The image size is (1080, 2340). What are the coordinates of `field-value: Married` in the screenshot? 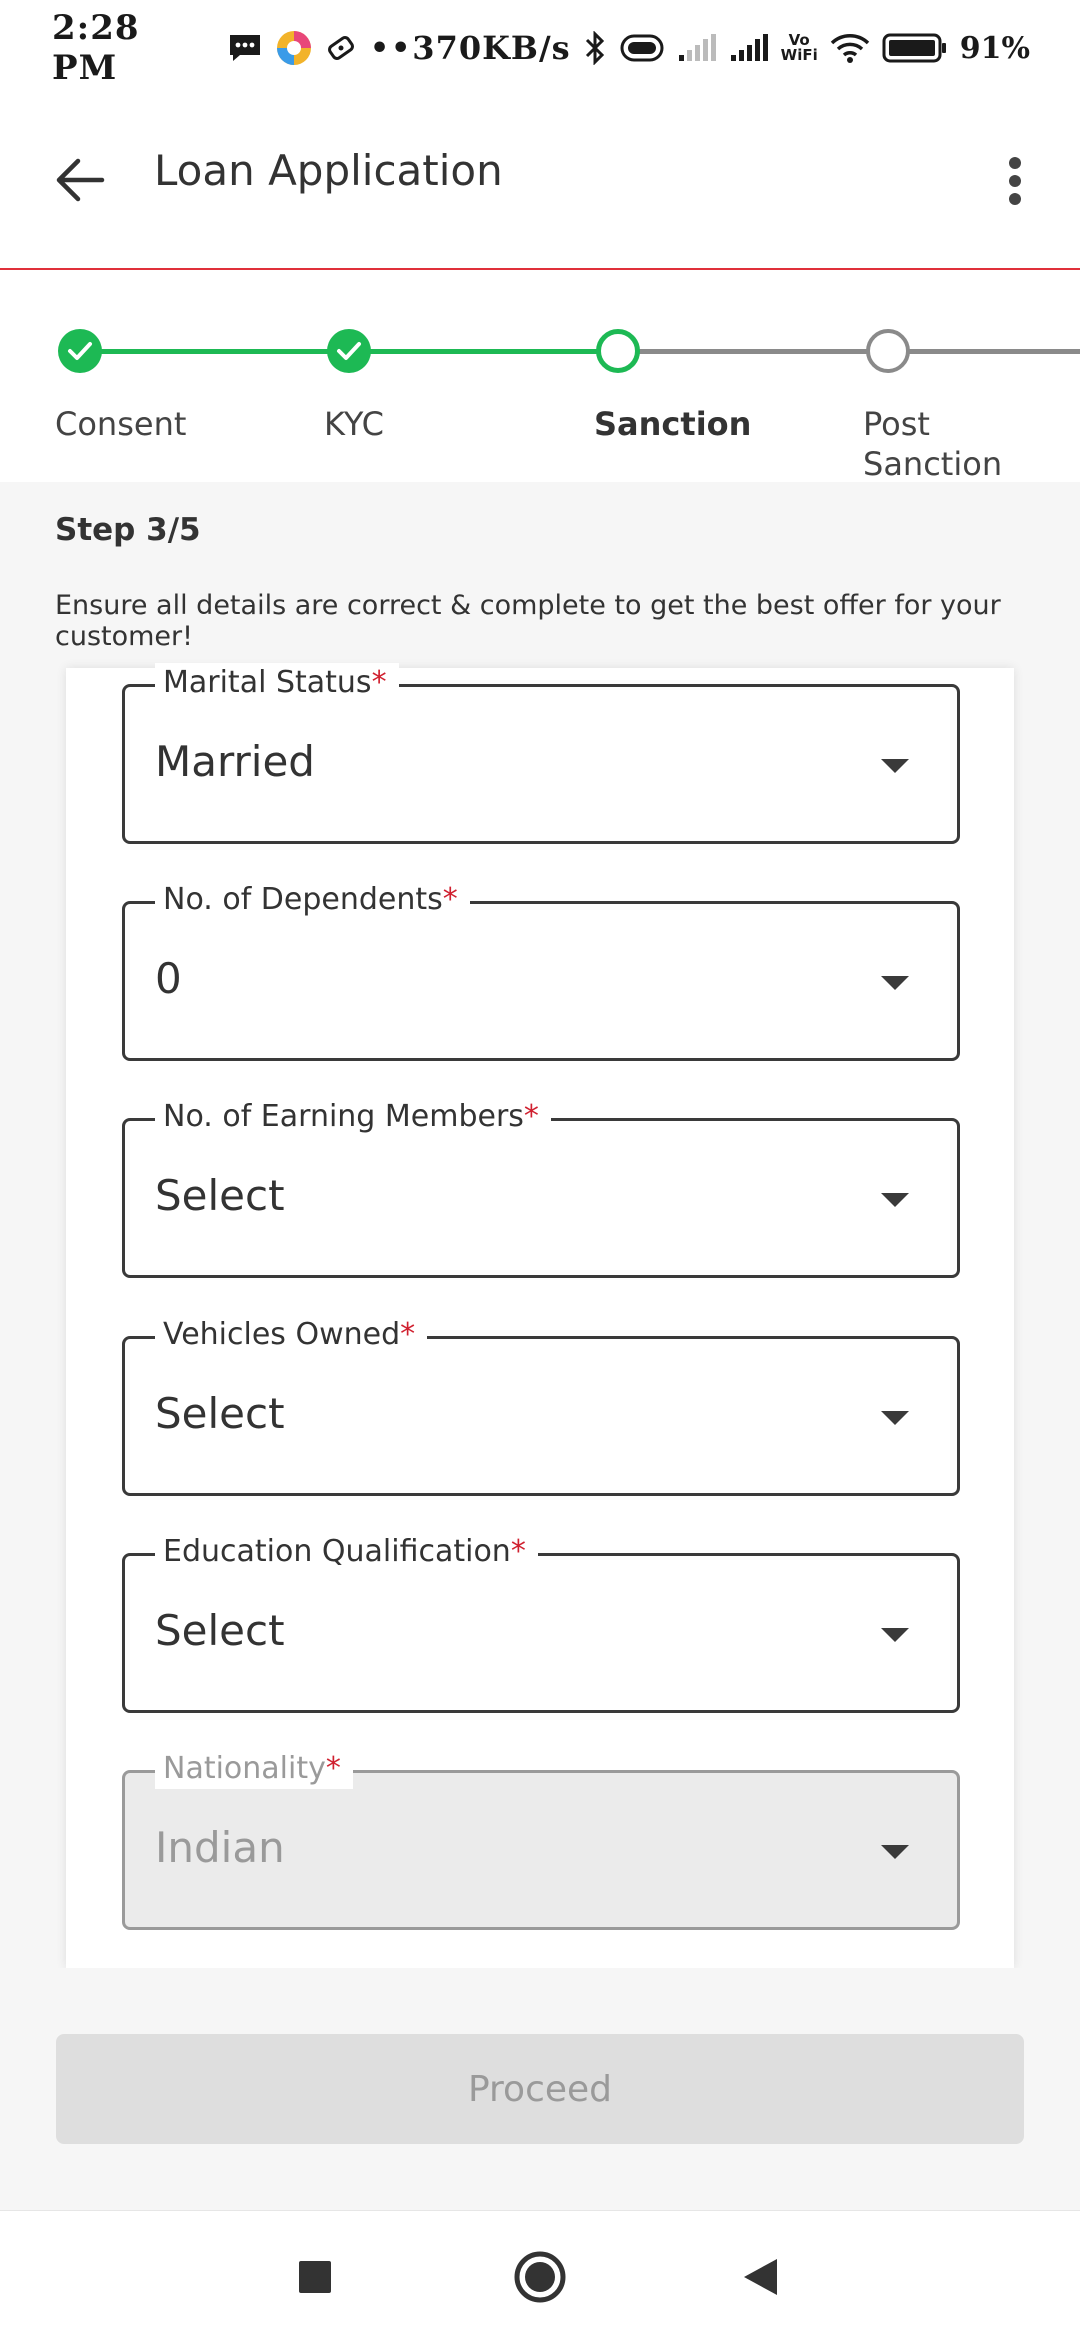 It's located at (235, 761).